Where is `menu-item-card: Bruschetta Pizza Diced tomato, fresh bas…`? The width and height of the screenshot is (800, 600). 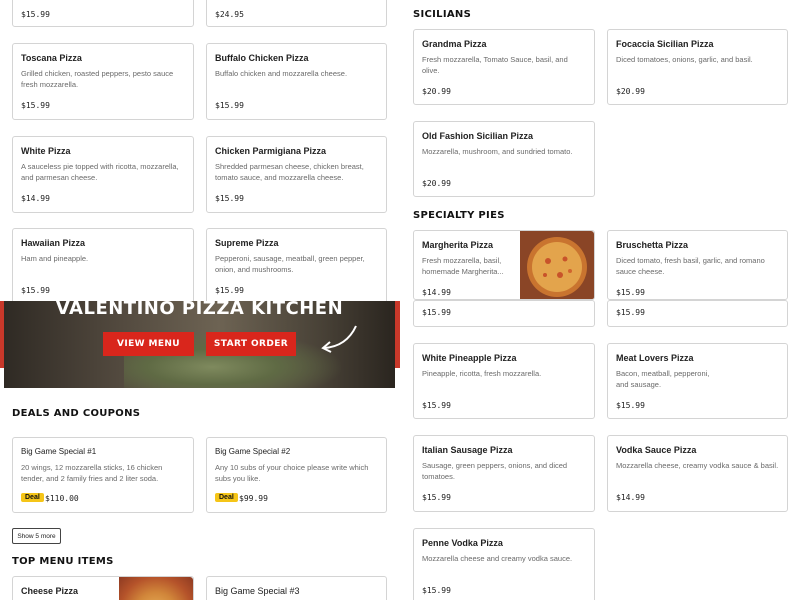 menu-item-card: Bruschetta Pizza Diced tomato, fresh bas… is located at coordinates (697, 265).